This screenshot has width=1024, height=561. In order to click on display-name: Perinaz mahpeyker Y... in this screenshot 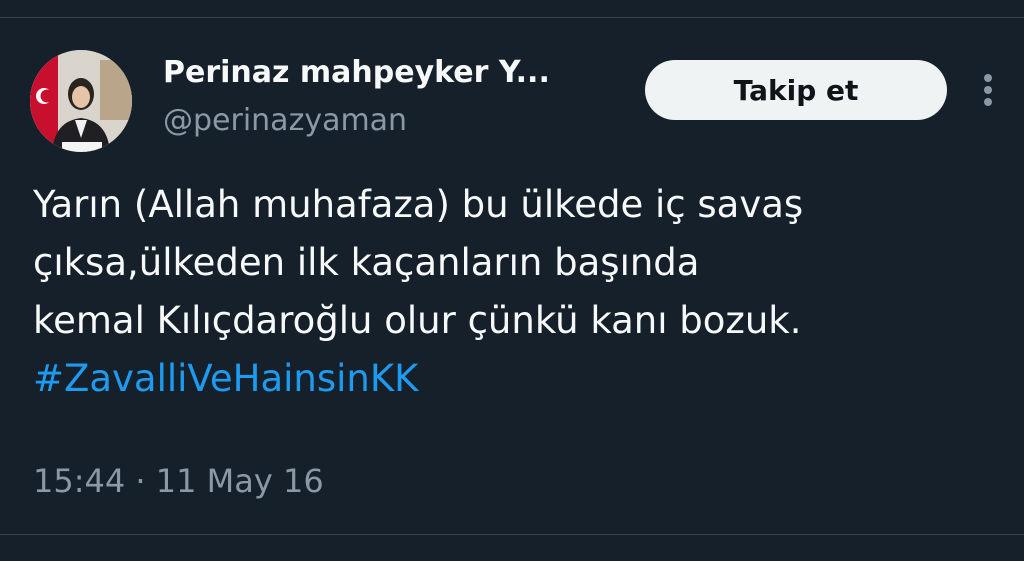, I will do `click(356, 73)`.